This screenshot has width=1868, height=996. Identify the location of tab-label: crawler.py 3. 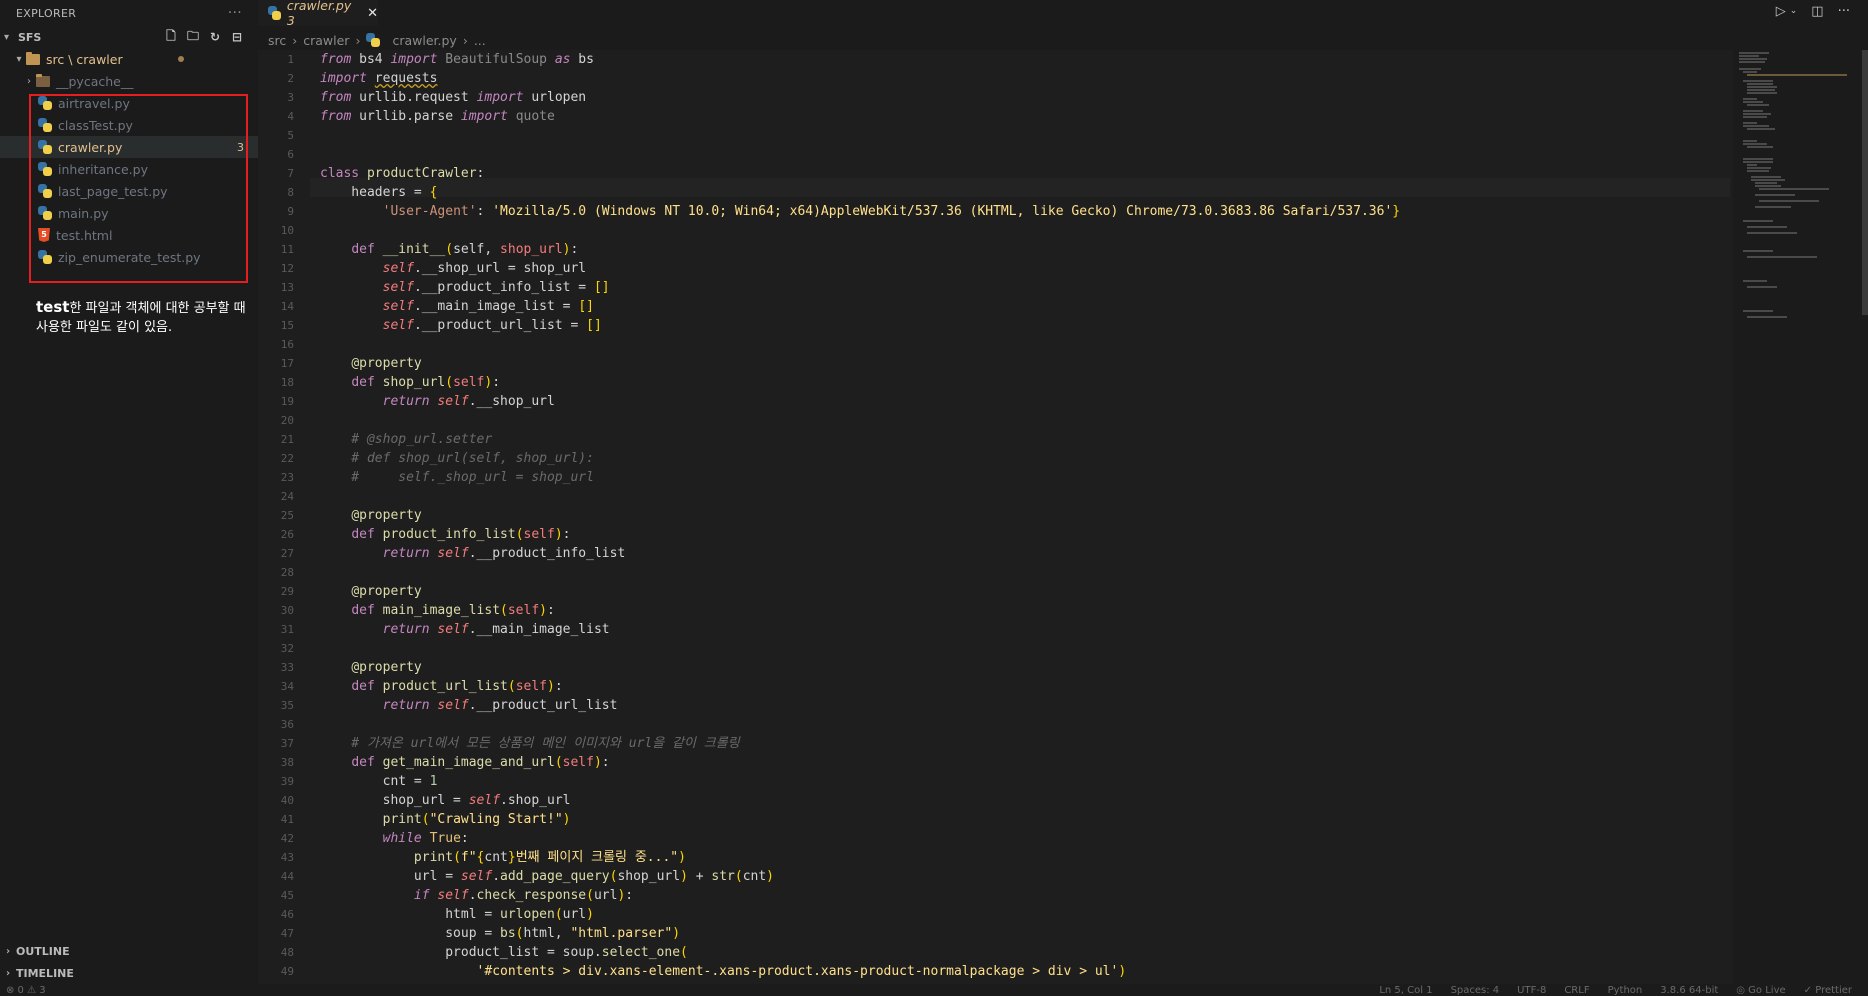
(319, 14).